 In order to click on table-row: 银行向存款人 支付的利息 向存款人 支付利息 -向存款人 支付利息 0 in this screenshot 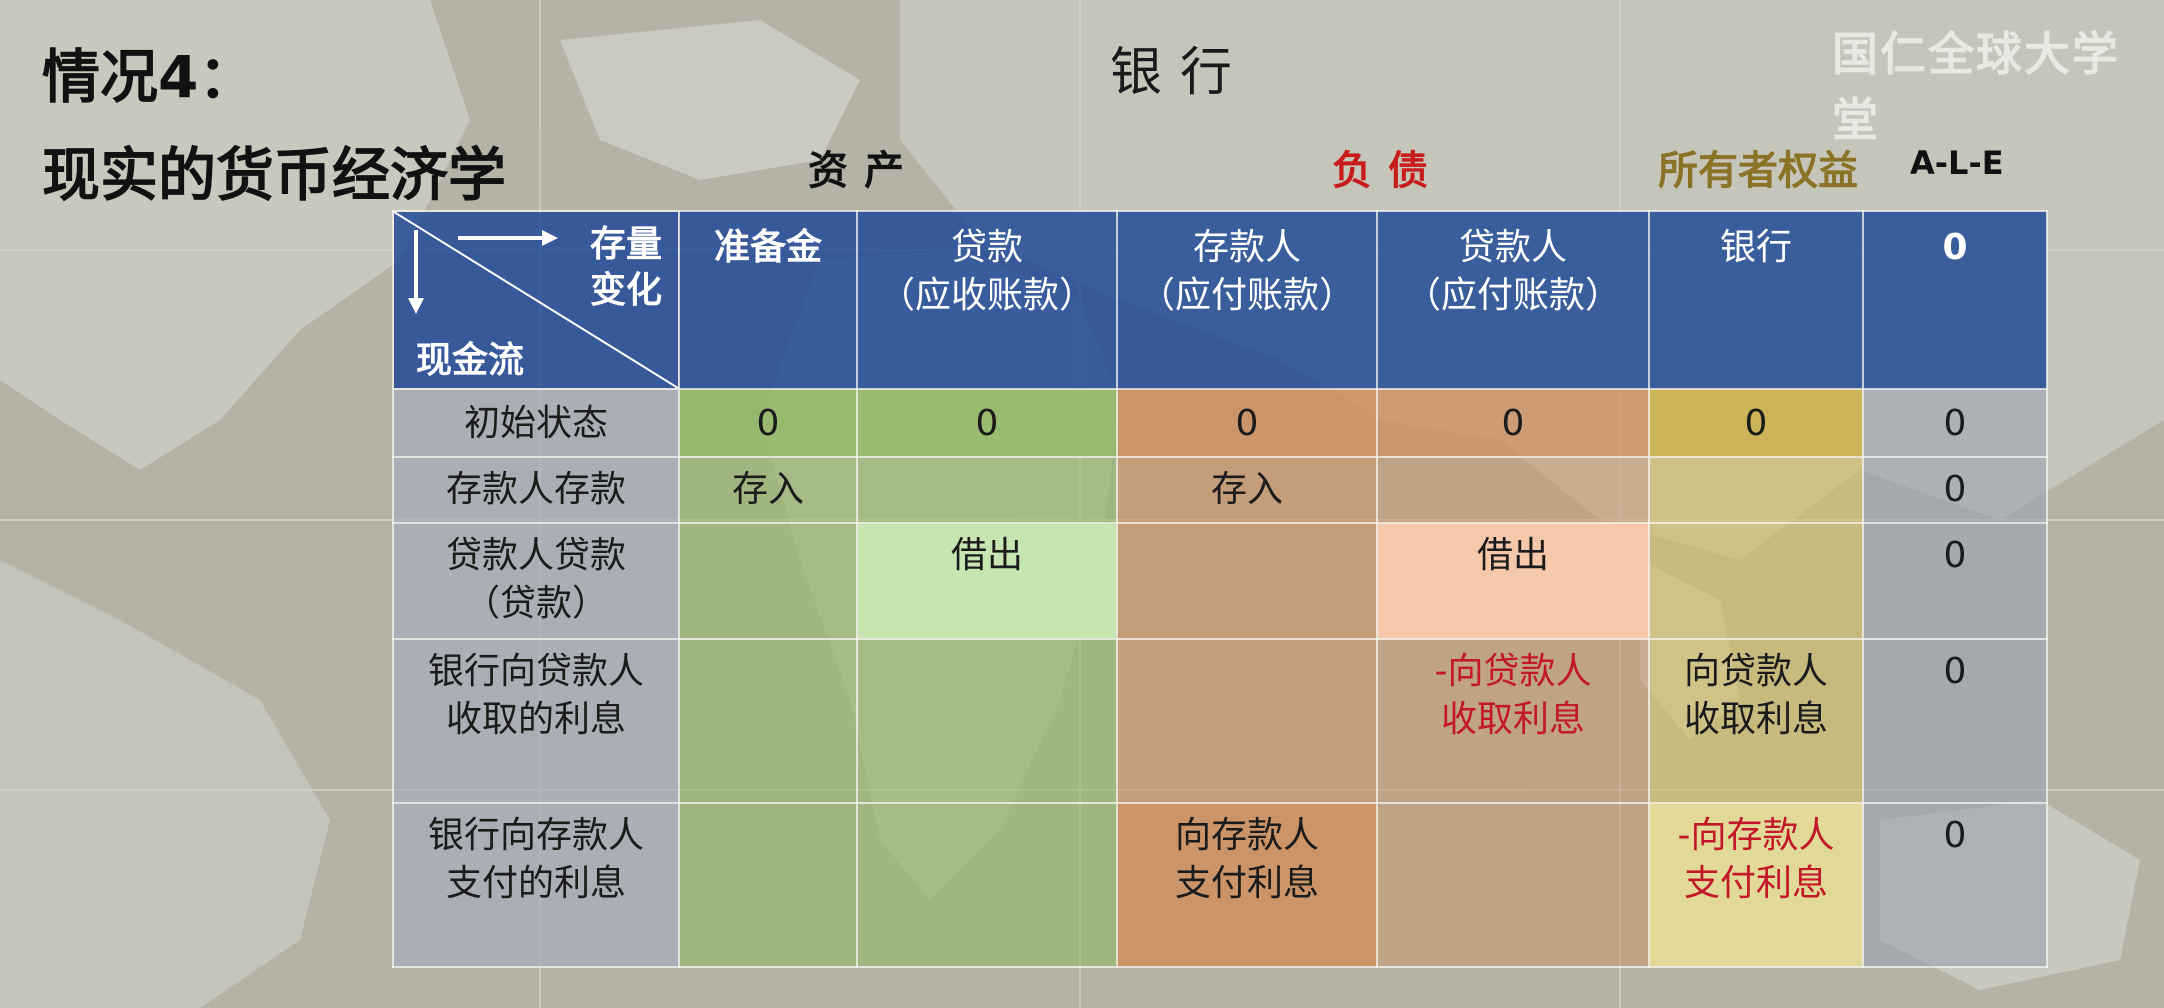, I will do `click(1220, 885)`.